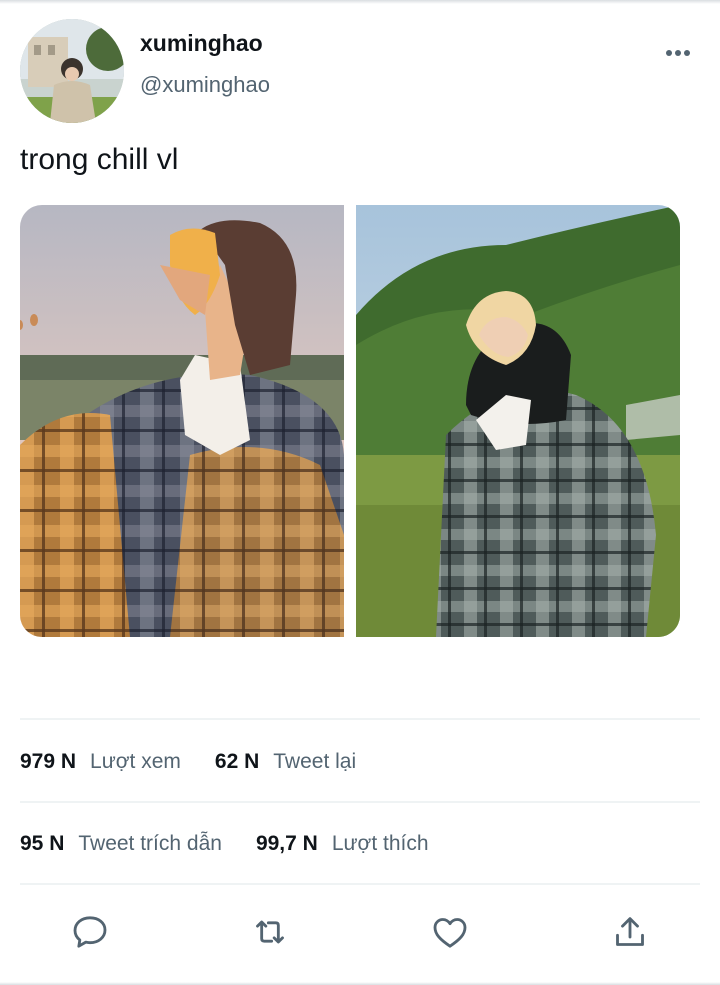 The image size is (720, 985). I want to click on share-icon, so click(630, 931).